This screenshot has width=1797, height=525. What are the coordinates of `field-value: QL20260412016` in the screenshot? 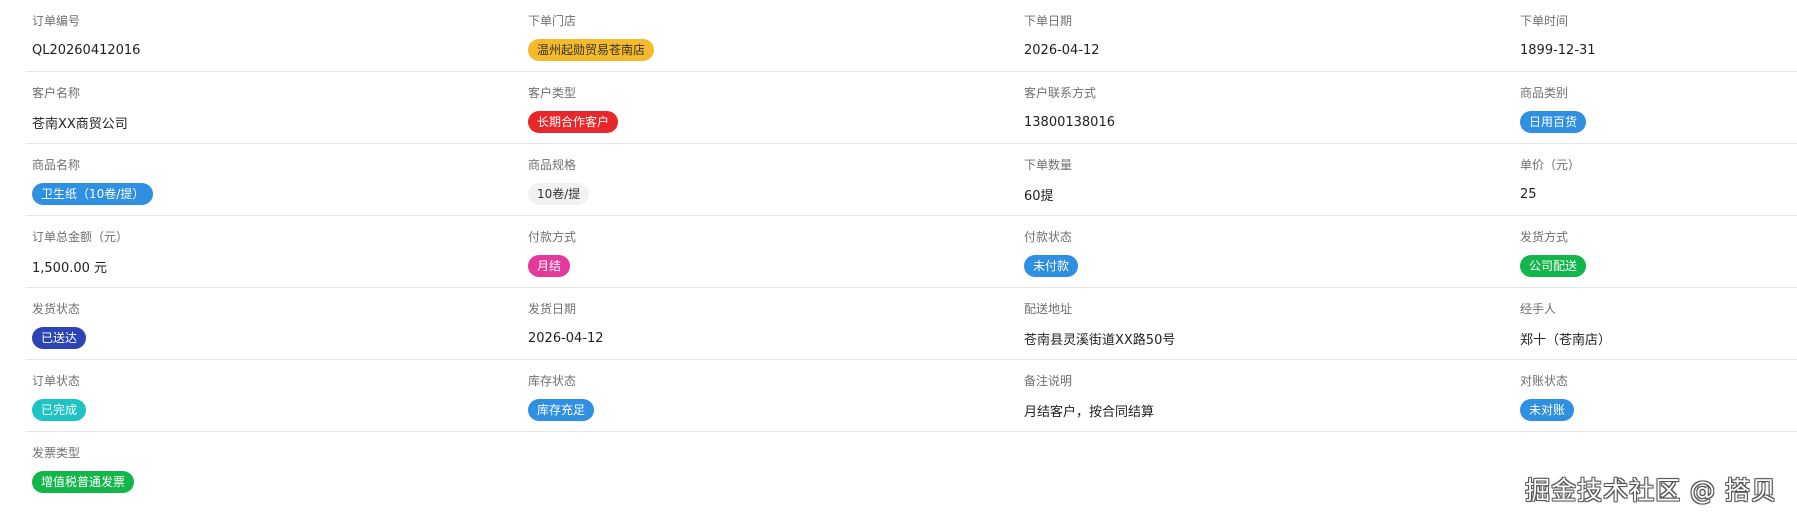 It's located at (86, 50).